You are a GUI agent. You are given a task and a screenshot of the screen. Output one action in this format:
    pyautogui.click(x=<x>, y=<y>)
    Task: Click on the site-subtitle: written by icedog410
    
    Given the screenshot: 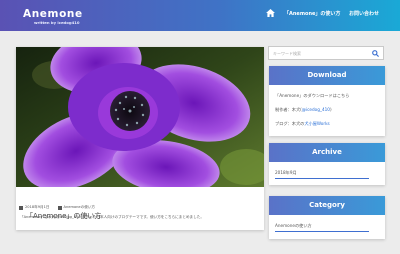 What is the action you would take?
    pyautogui.click(x=57, y=22)
    